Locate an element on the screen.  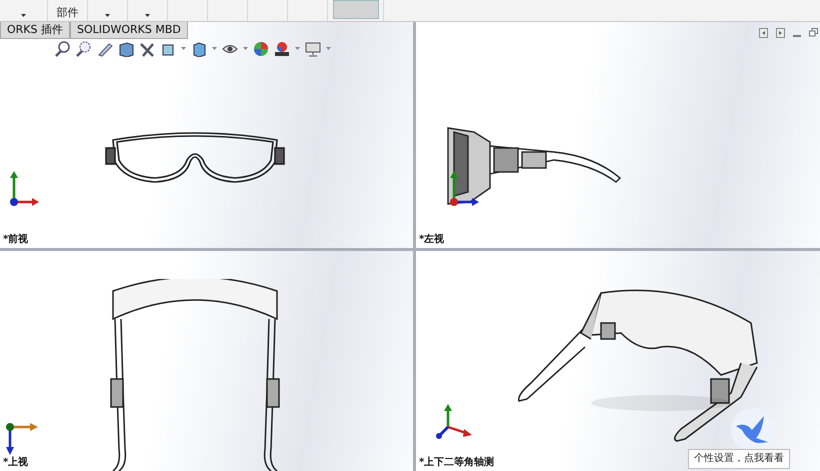
view-label: *前视 is located at coordinates (15, 240).